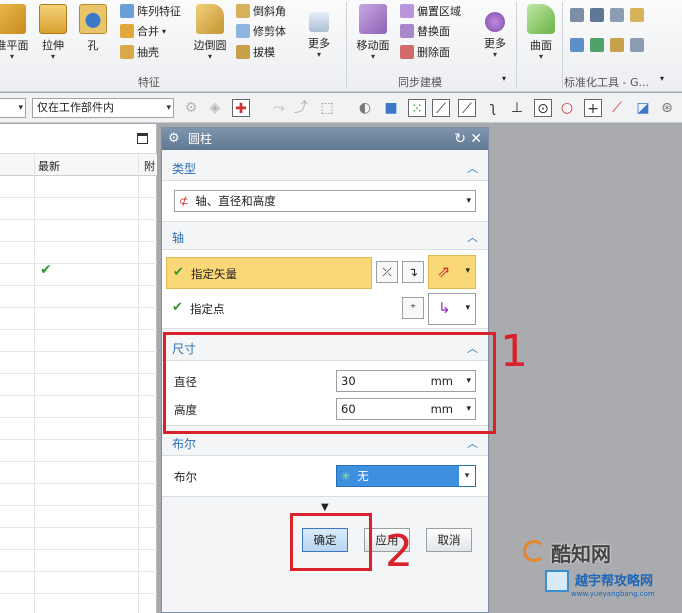  Describe the element at coordinates (78, 139) in the screenshot. I see `navigator-header` at that location.